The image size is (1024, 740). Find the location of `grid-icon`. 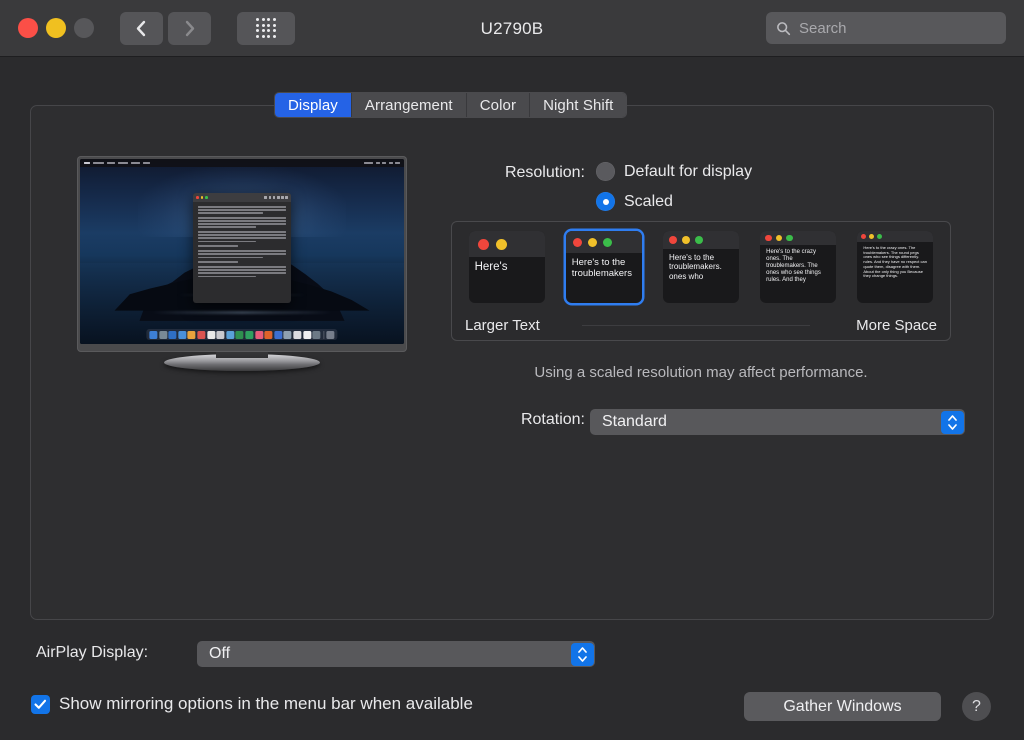

grid-icon is located at coordinates (266, 28).